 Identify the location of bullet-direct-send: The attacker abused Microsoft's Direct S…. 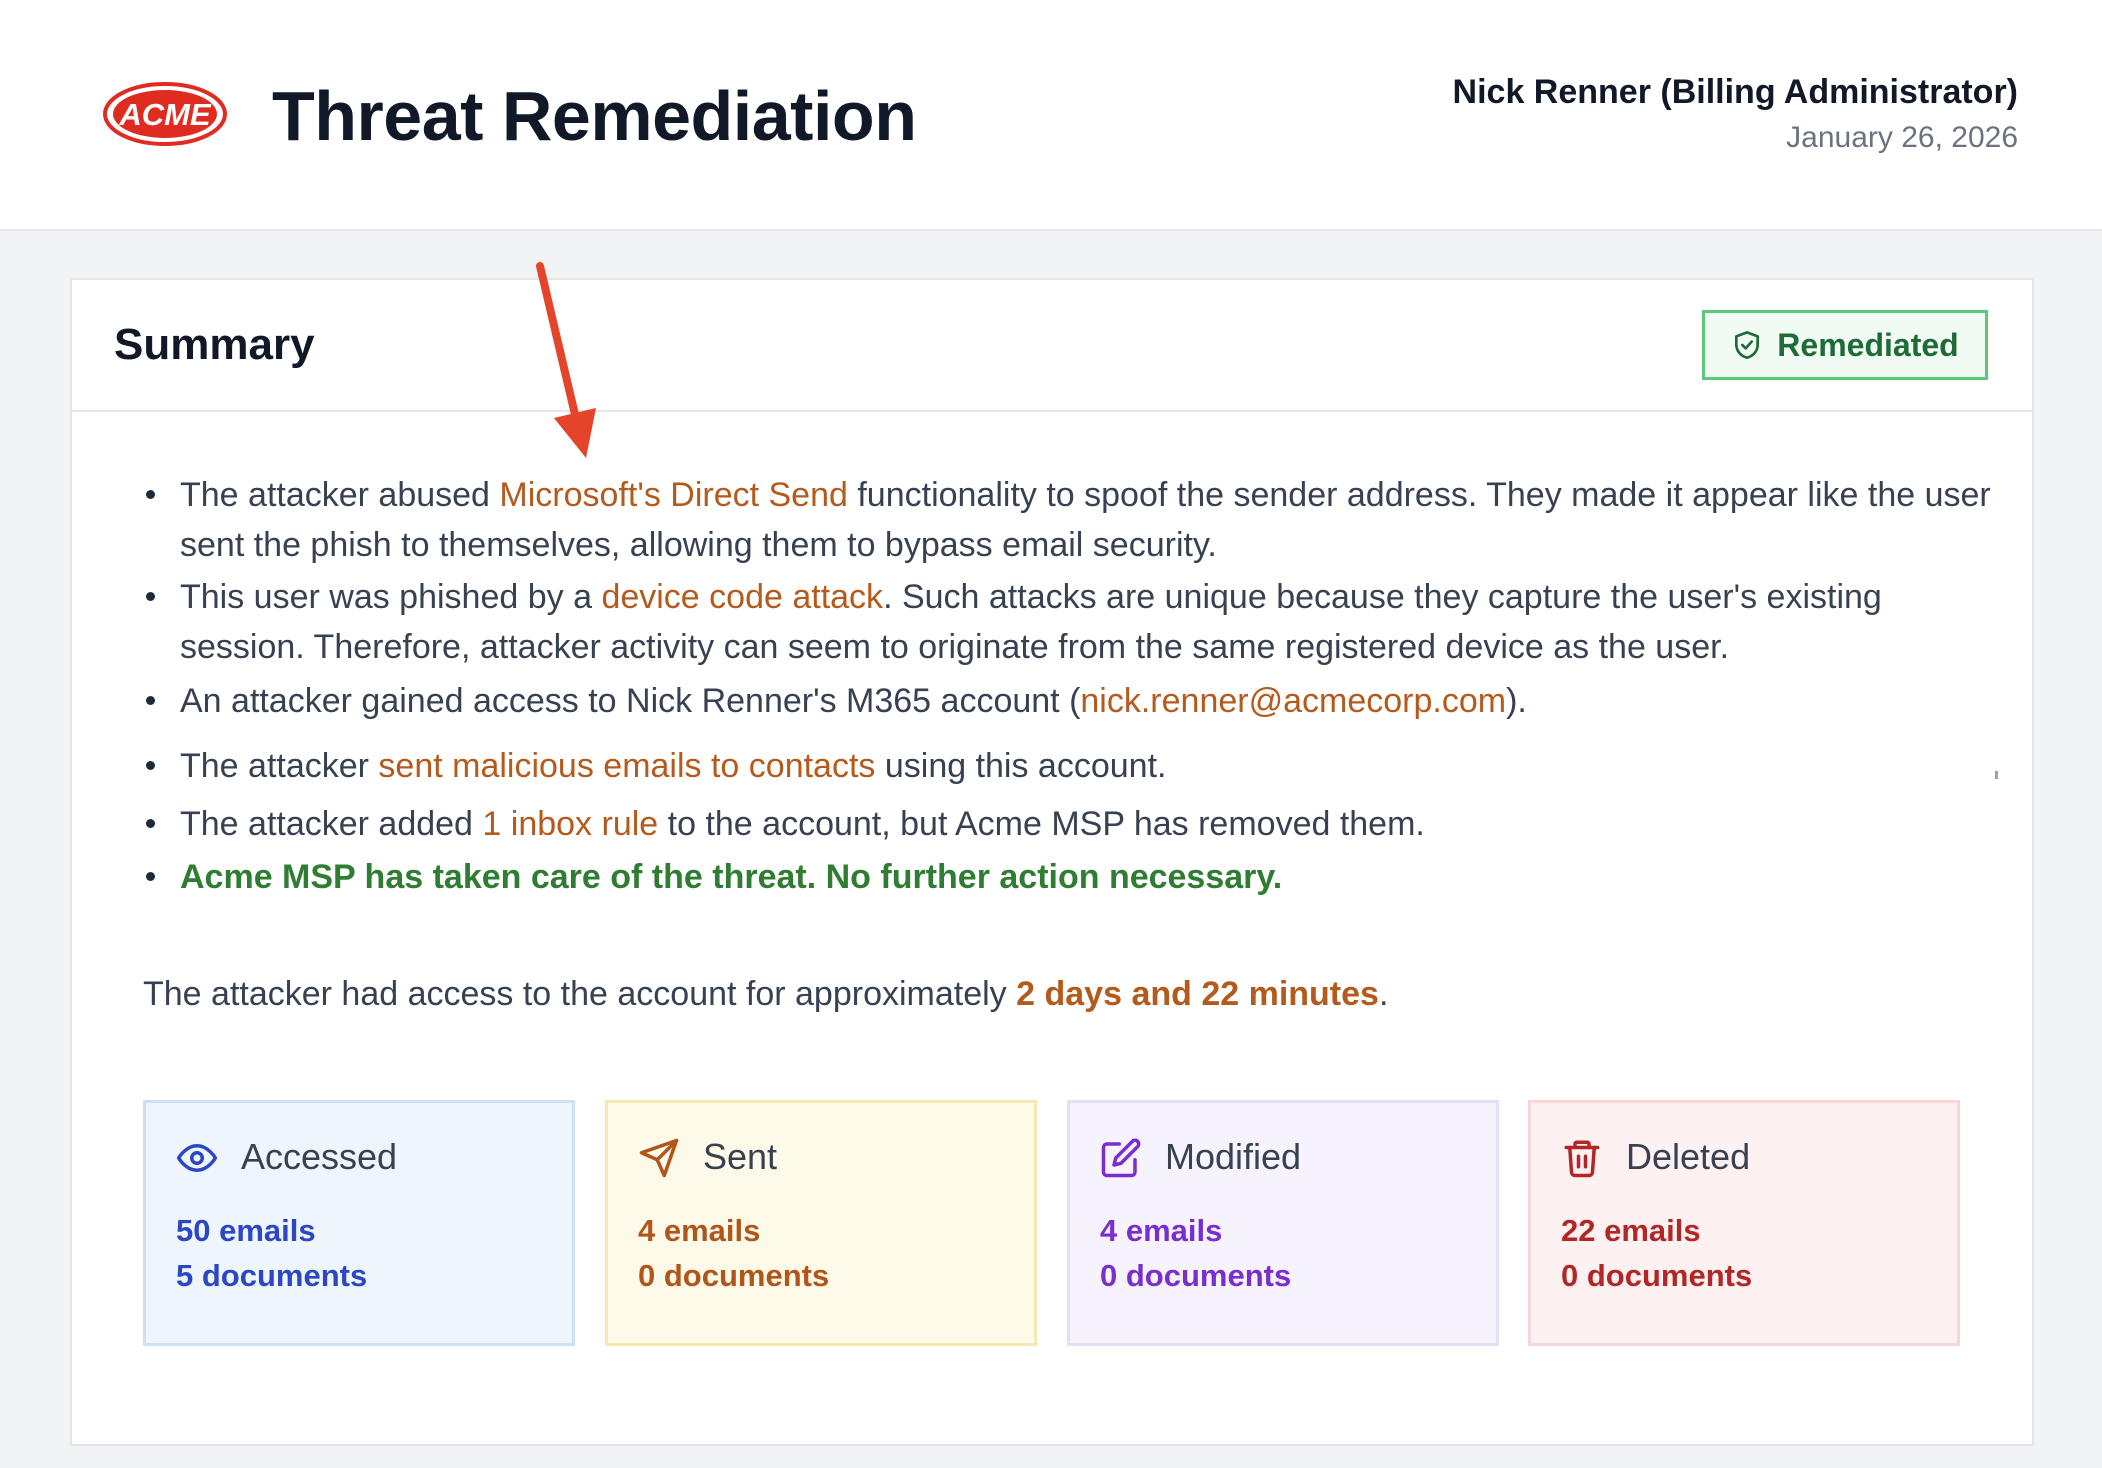
(1058, 520).